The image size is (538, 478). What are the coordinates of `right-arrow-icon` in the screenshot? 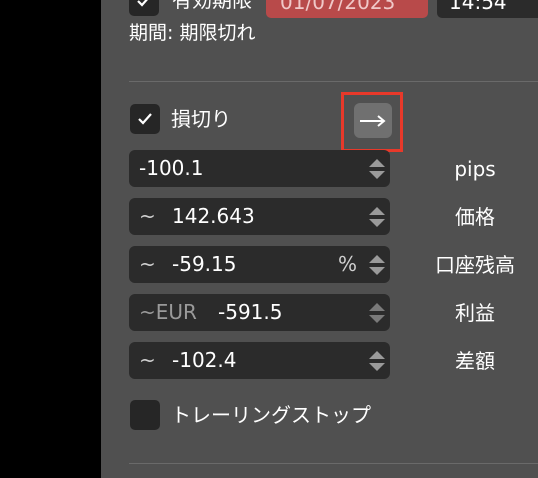 It's located at (373, 121).